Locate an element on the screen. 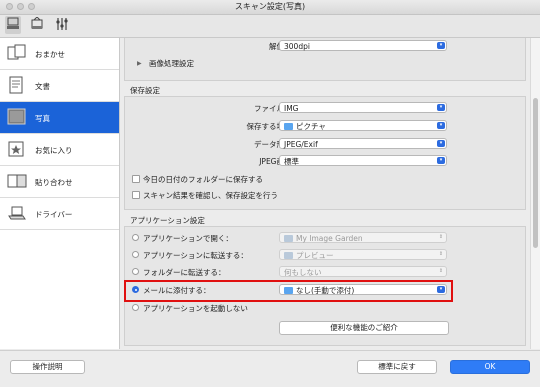  favorites-icon is located at coordinates (16, 149).